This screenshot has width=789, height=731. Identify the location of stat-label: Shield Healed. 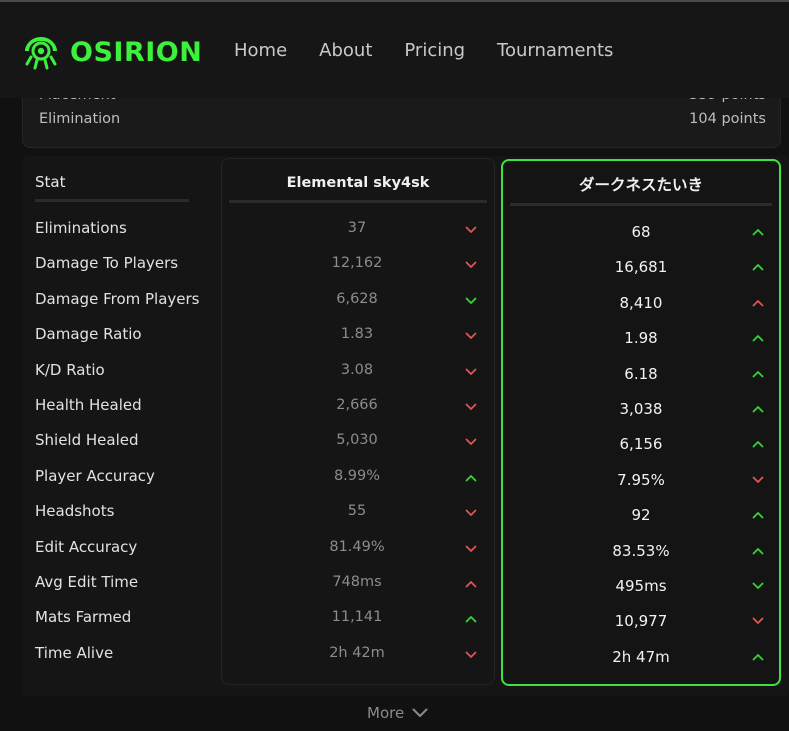
(87, 440).